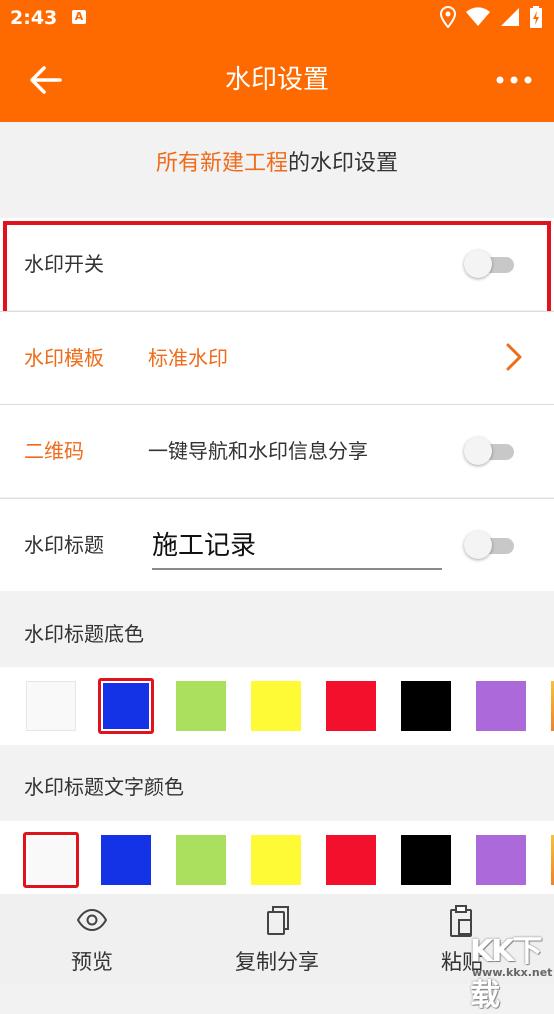 Image resolution: width=554 pixels, height=1014 pixels. I want to click on app-bar: 2:43 A 水印设置, so click(277, 61).